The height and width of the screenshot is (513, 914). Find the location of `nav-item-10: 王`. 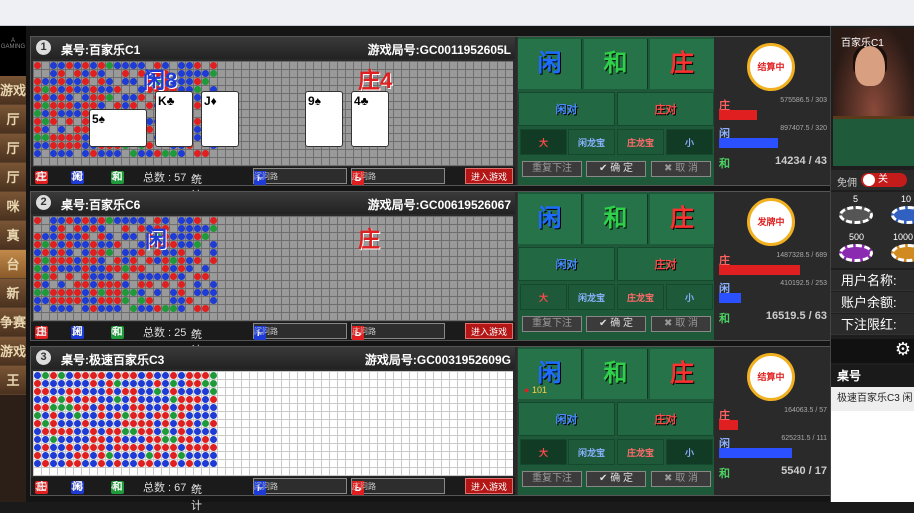

nav-item-10: 王 is located at coordinates (13, 380).